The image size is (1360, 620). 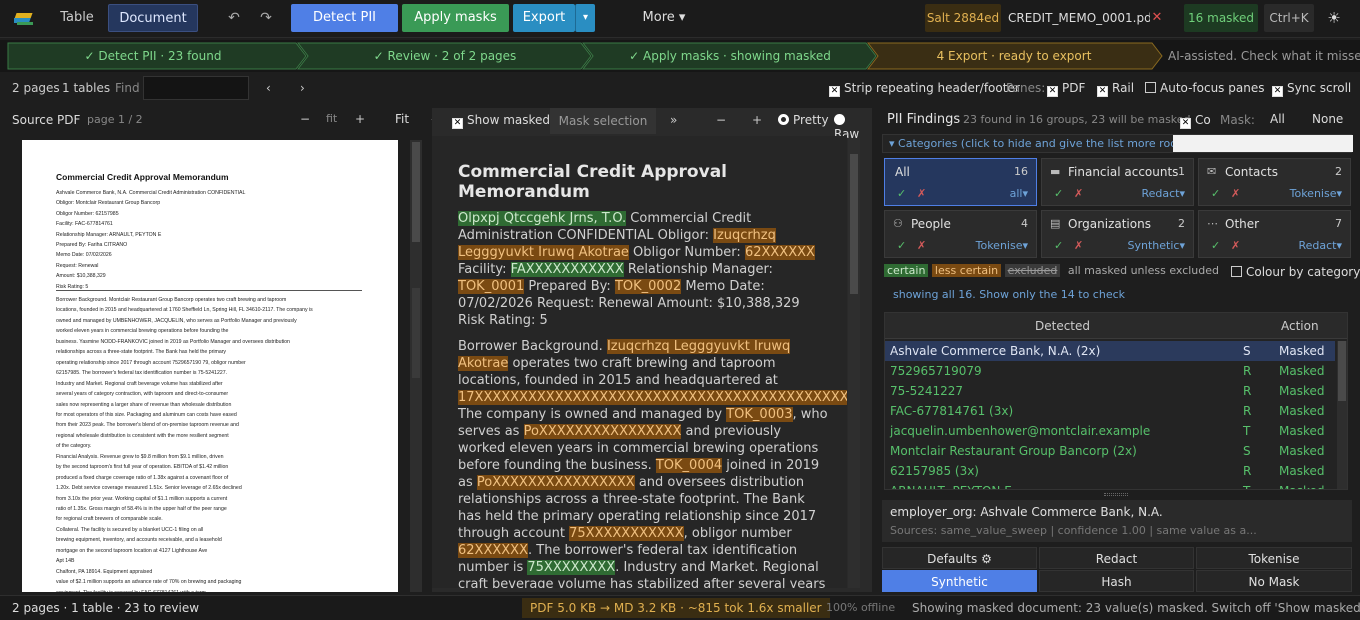 What do you see at coordinates (1334, 18) in the screenshot?
I see `theme-toggle-icon: ☀` at bounding box center [1334, 18].